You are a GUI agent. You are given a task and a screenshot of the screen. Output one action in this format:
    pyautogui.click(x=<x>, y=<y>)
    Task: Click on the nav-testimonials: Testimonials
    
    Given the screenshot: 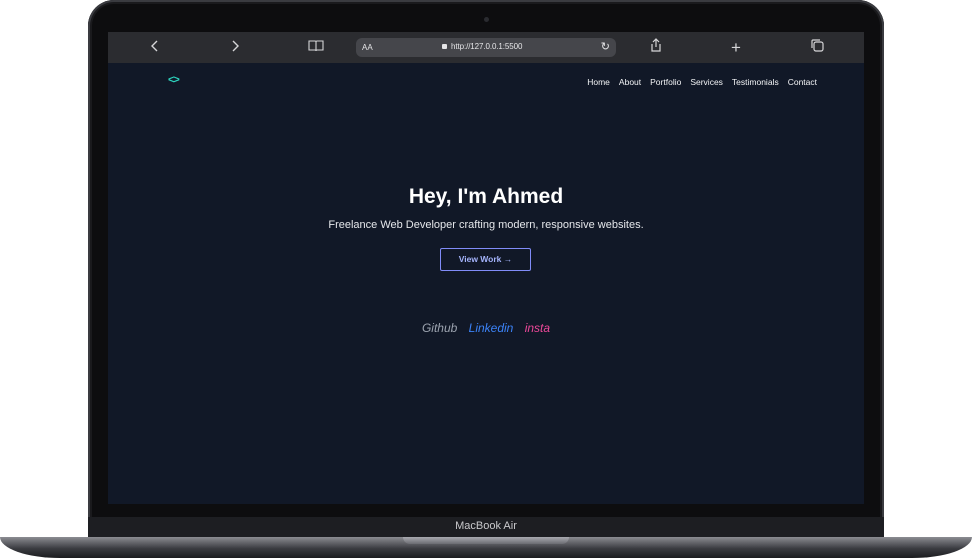 What is the action you would take?
    pyautogui.click(x=755, y=82)
    